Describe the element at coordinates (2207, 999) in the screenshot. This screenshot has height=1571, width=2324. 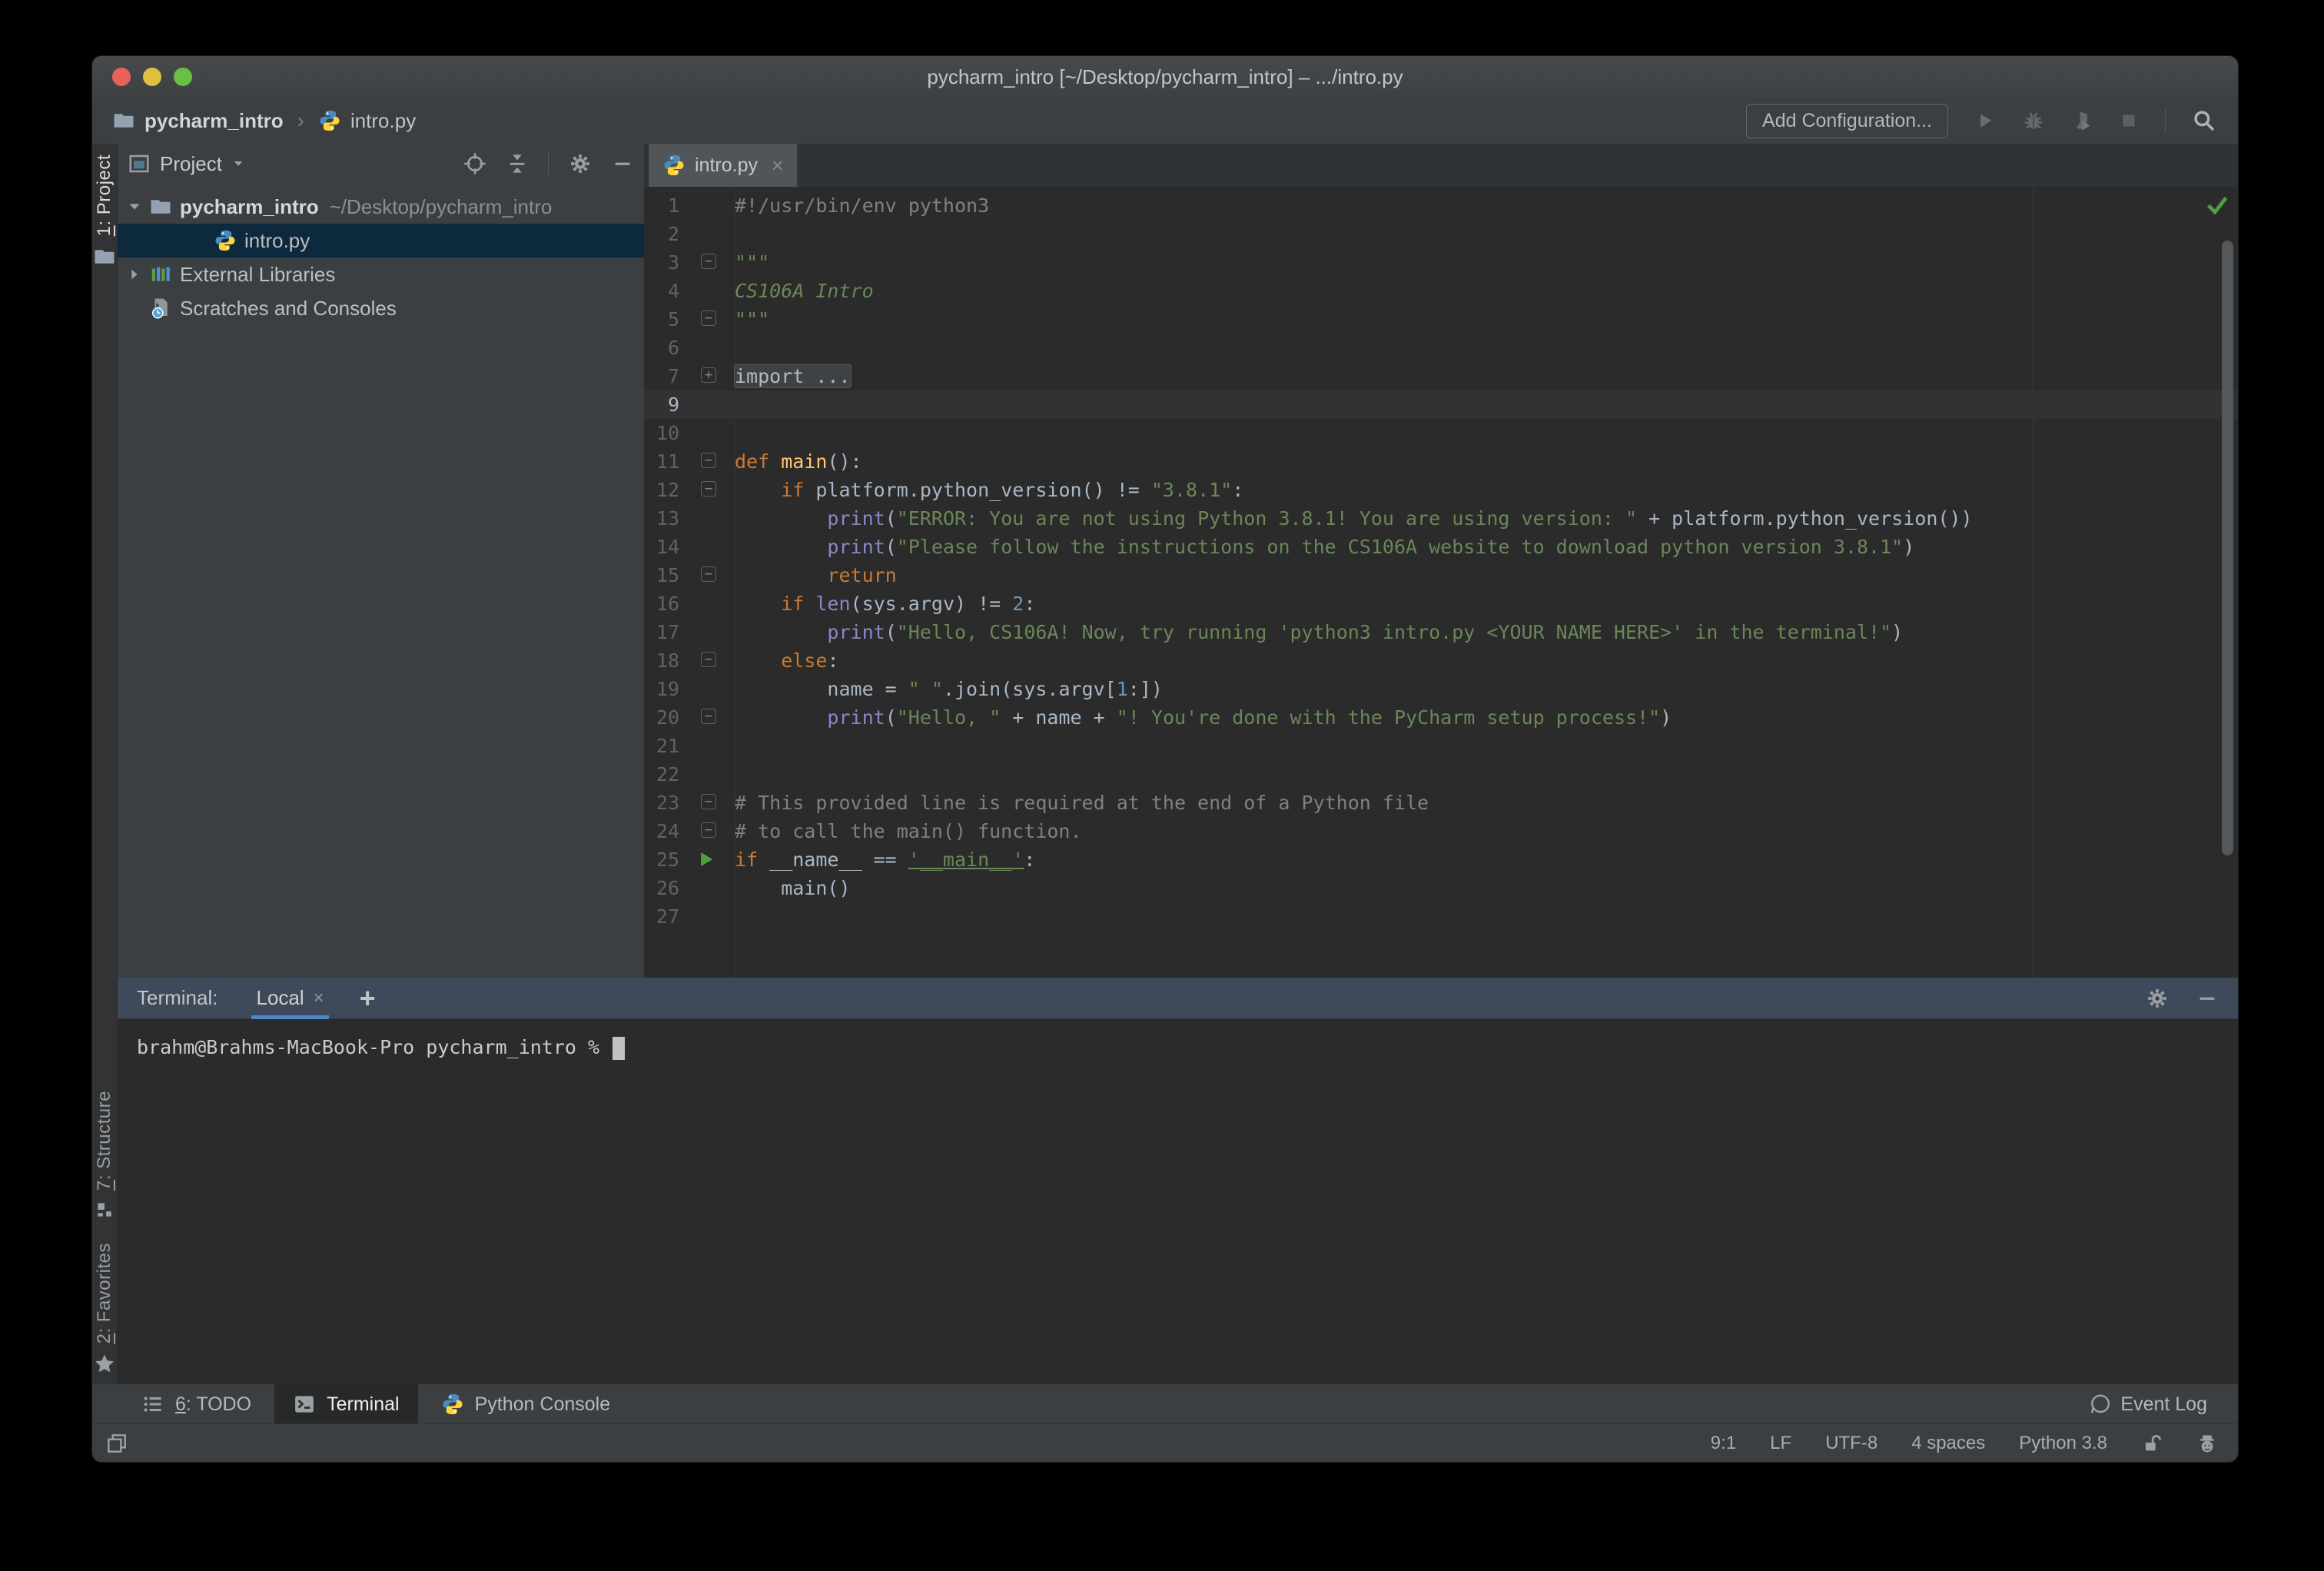
I see `hide-terminal-icon` at that location.